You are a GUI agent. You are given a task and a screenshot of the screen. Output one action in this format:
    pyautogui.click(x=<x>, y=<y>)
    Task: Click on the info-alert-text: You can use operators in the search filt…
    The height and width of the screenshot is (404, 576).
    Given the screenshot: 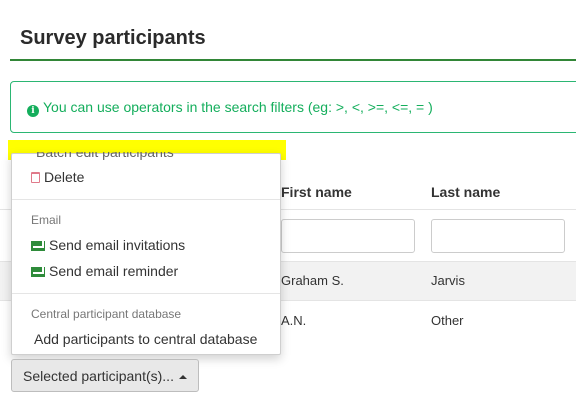 What is the action you would take?
    pyautogui.click(x=238, y=107)
    